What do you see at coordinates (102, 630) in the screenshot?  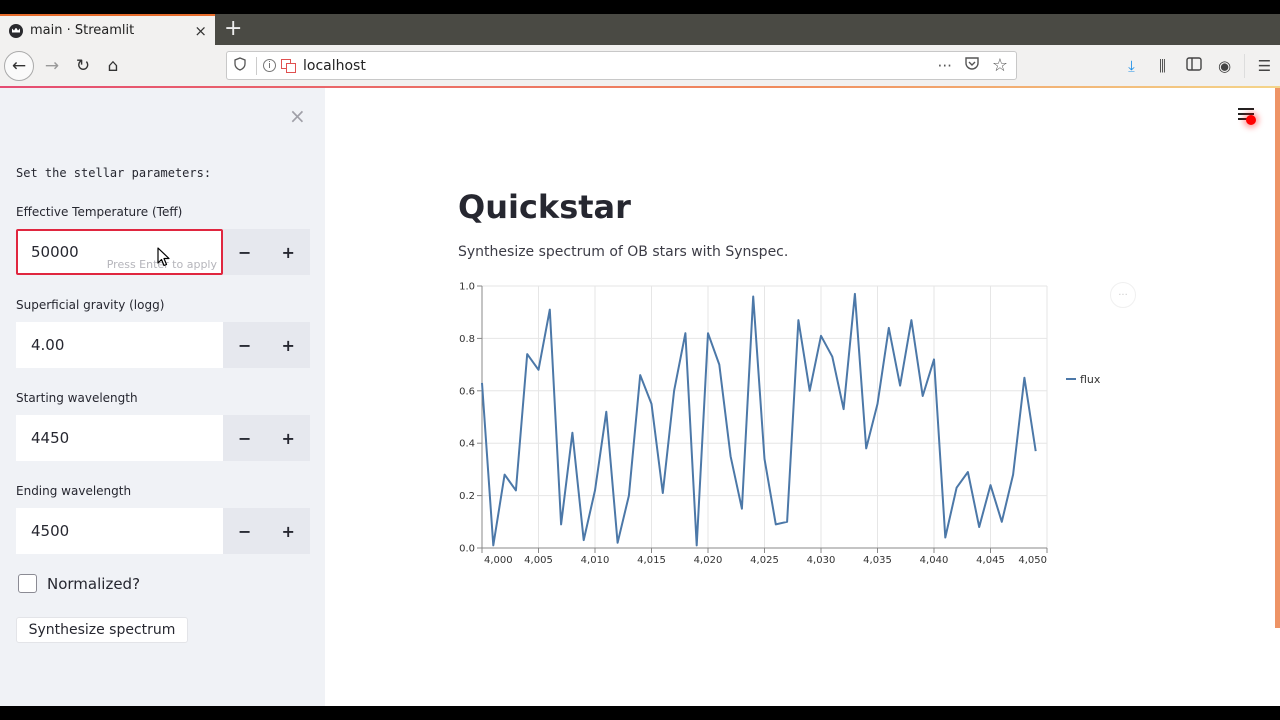 I see `synthesize-spectrum-button: Synthesize spectrum` at bounding box center [102, 630].